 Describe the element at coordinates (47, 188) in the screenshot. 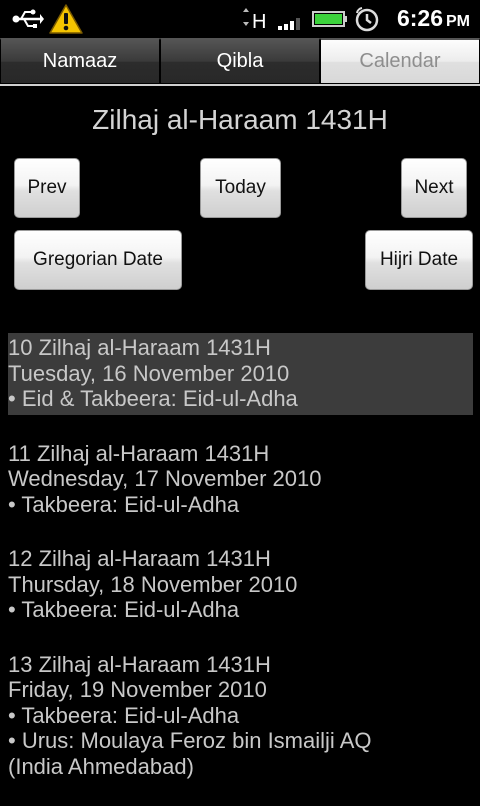

I see `prev-button: Prev` at that location.